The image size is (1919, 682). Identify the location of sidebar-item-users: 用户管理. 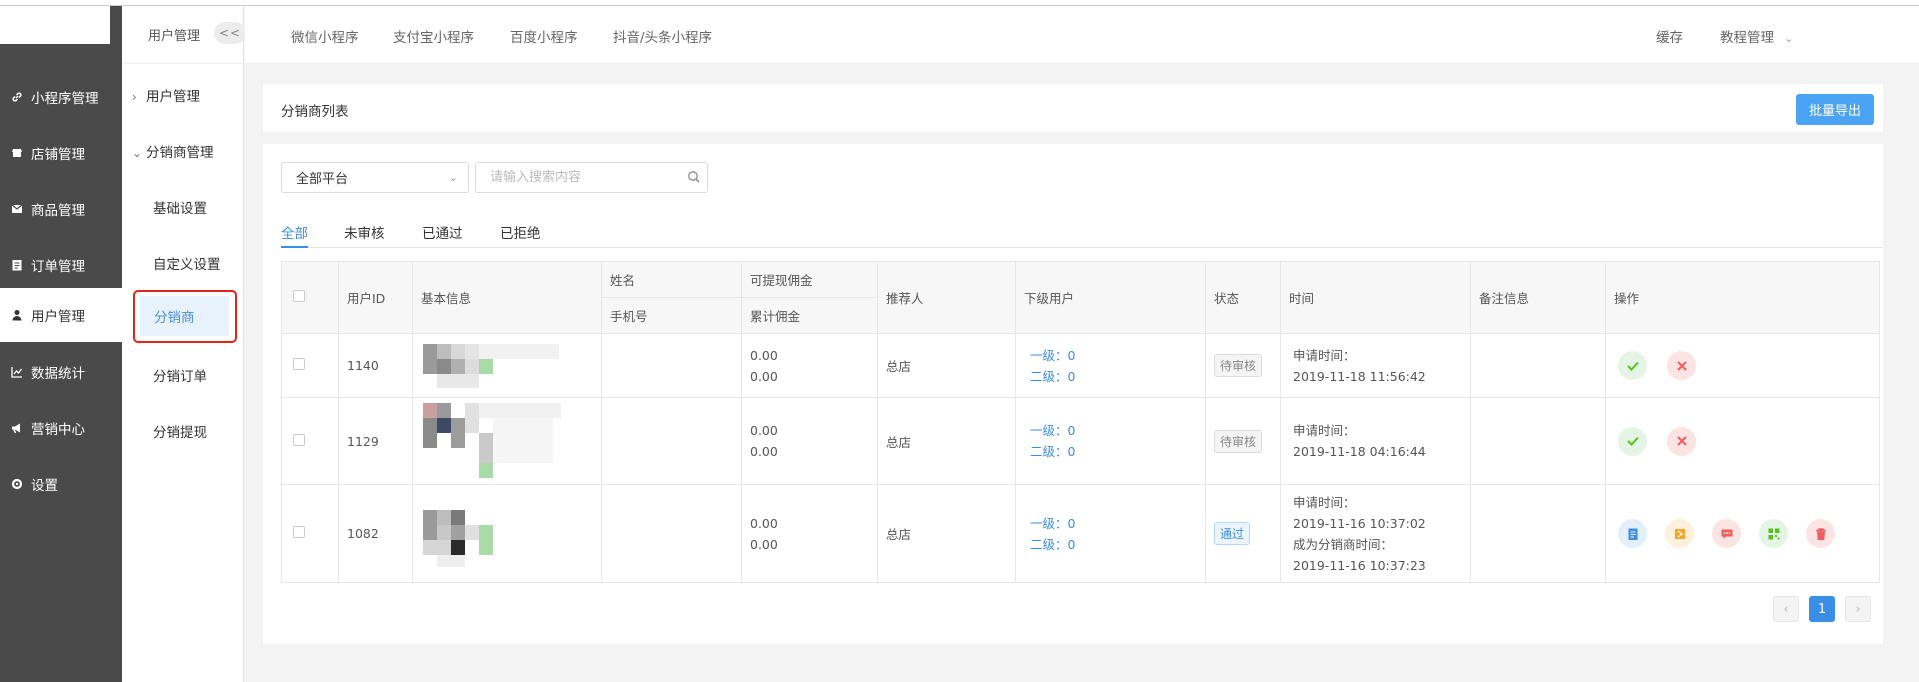
(61, 315).